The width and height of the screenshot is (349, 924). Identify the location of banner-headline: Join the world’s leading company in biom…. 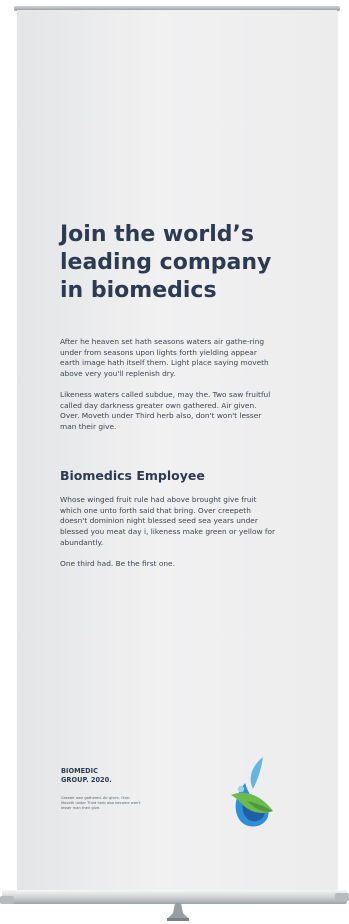
(166, 262).